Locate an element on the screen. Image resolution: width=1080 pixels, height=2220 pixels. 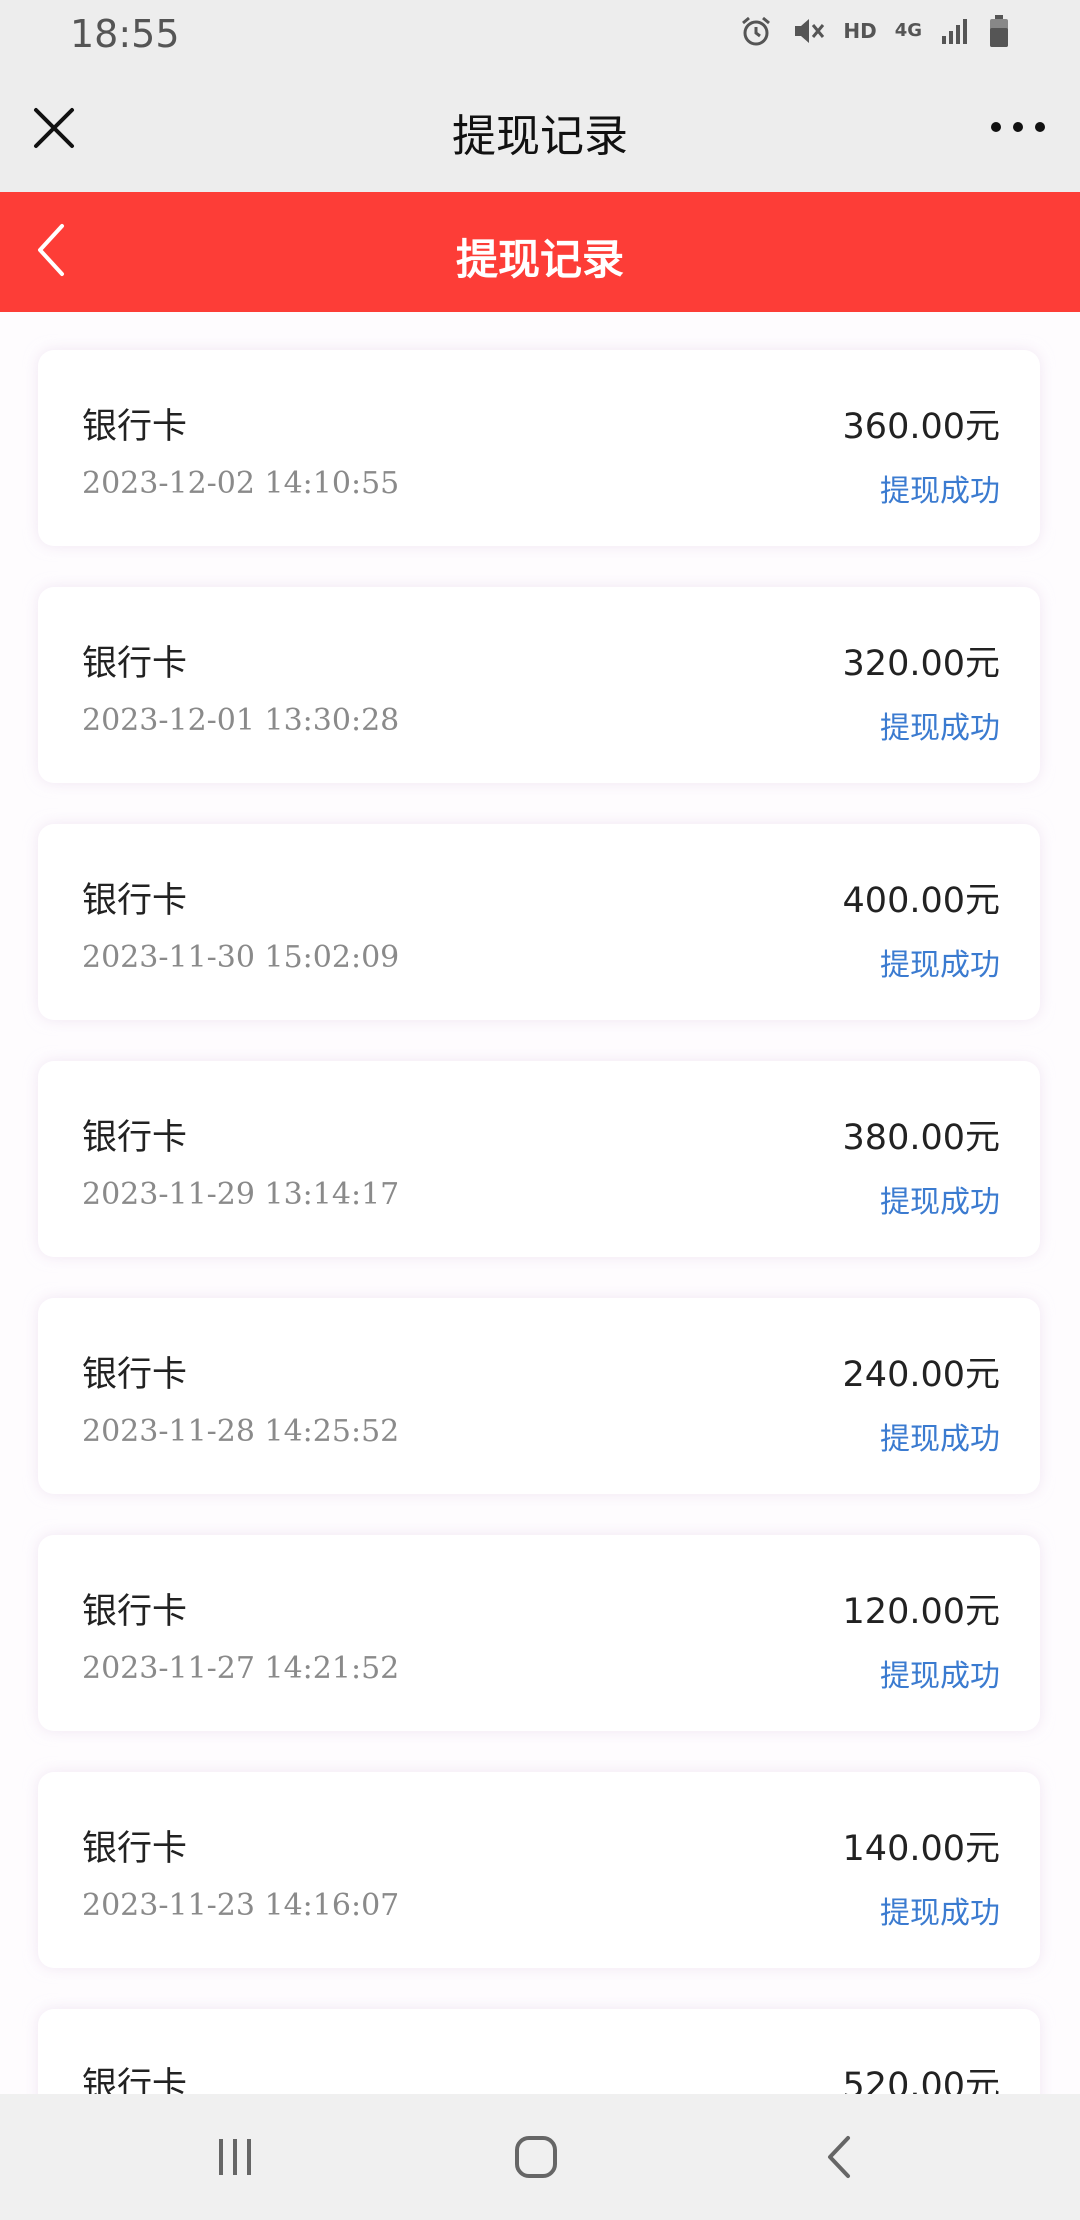
record-card: 银行卡 240.00元 2023-11-28 14:25:52 提现成功 is located at coordinates (539, 1396).